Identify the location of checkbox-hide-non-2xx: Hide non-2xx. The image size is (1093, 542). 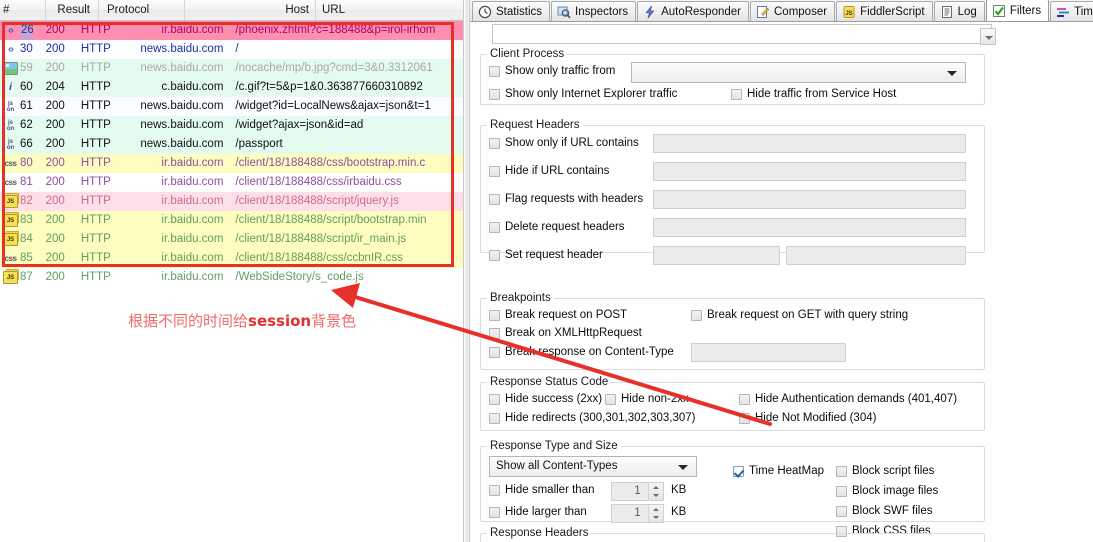
(647, 399).